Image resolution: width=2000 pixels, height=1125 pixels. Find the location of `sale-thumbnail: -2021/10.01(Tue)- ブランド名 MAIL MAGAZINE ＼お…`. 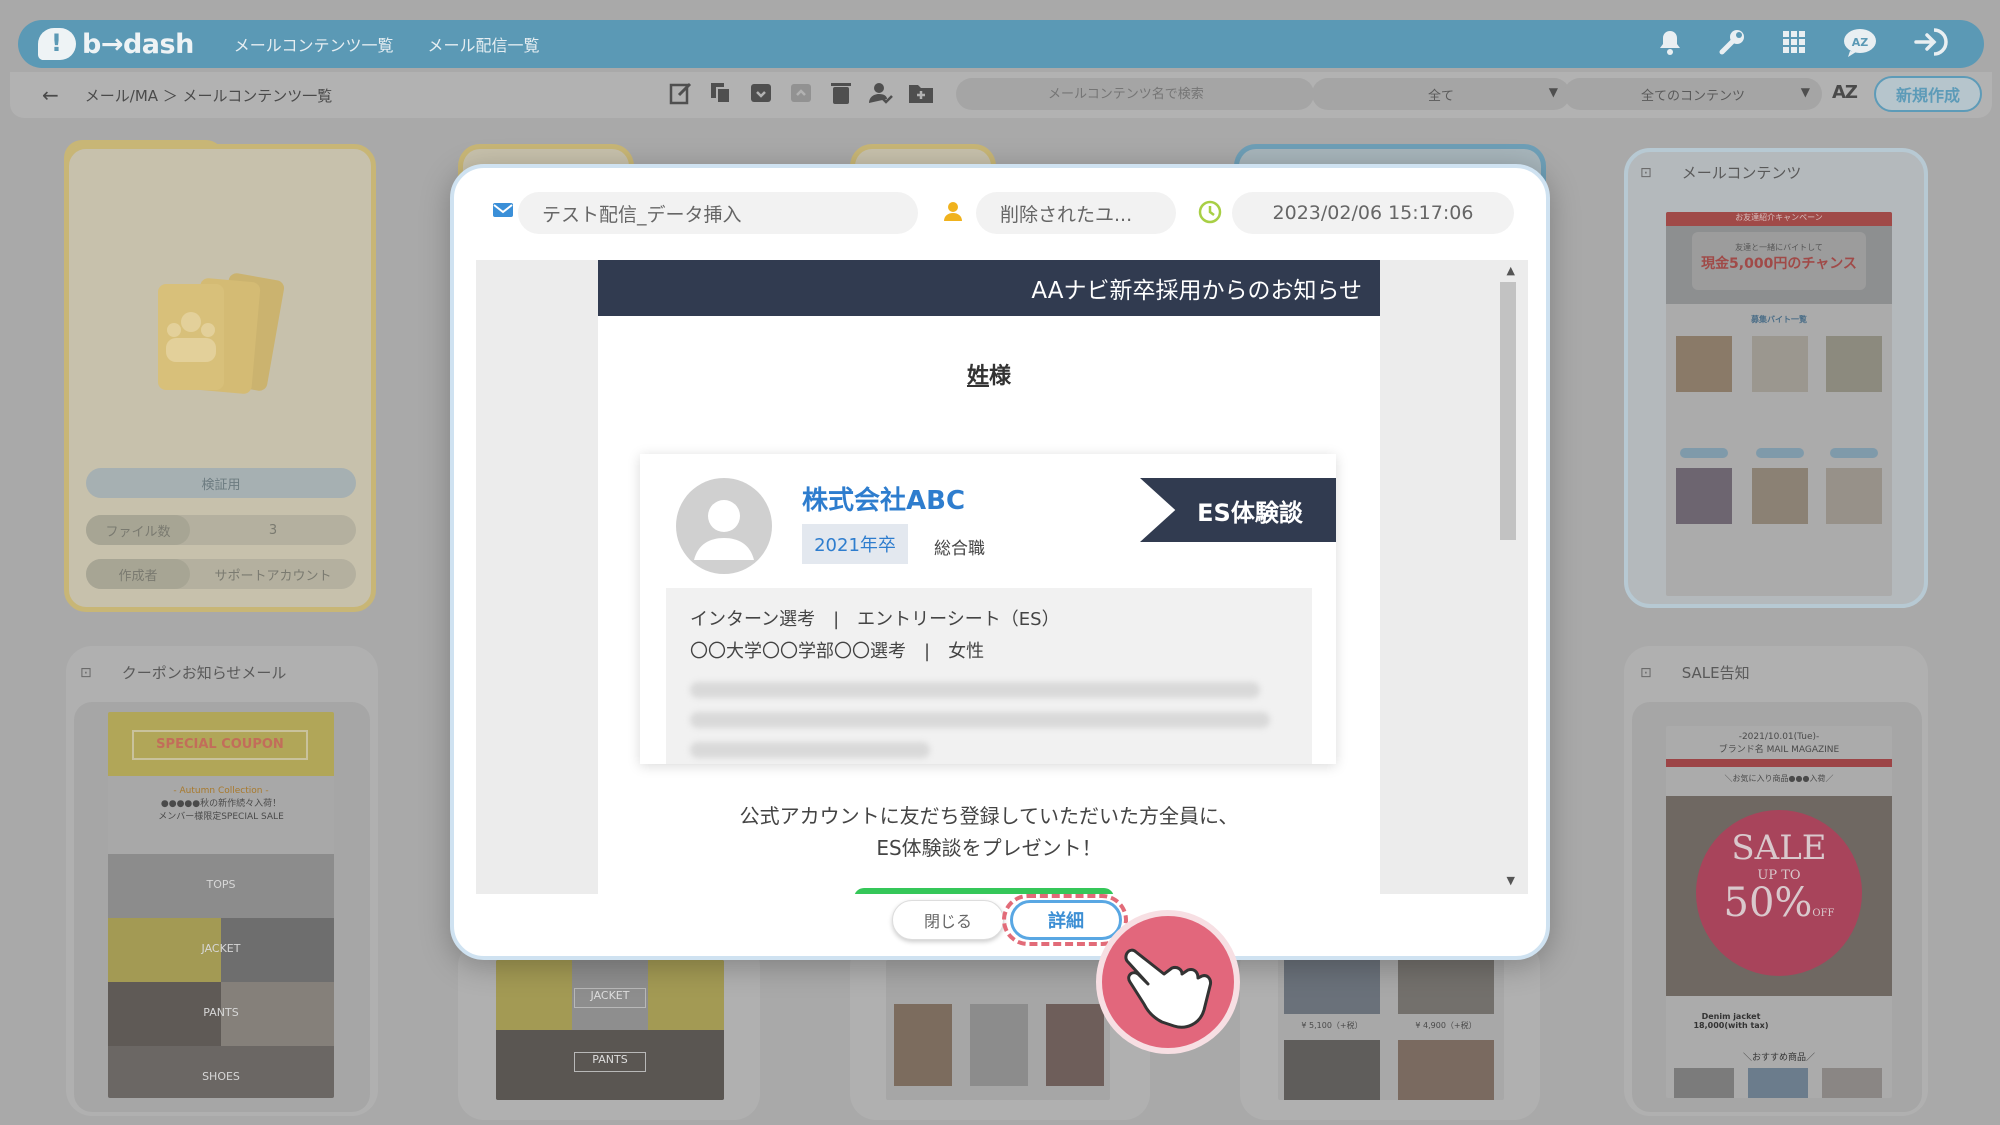

sale-thumbnail: -2021/10.01(Tue)- ブランド名 MAIL MAGAZINE ＼お… is located at coordinates (1779, 912).